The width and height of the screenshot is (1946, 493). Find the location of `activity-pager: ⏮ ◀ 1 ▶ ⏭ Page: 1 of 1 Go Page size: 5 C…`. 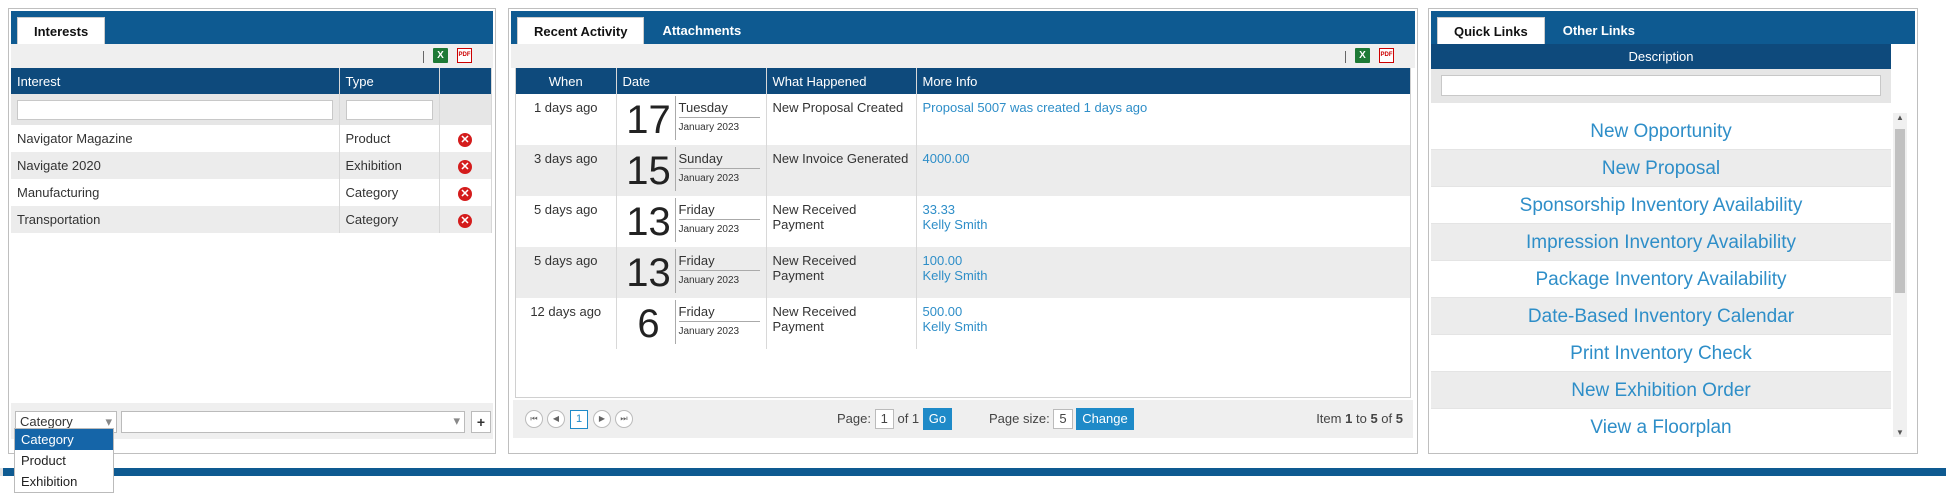

activity-pager: ⏮ ◀ 1 ▶ ⏭ Page: 1 of 1 Go Page size: 5 C… is located at coordinates (963, 419).